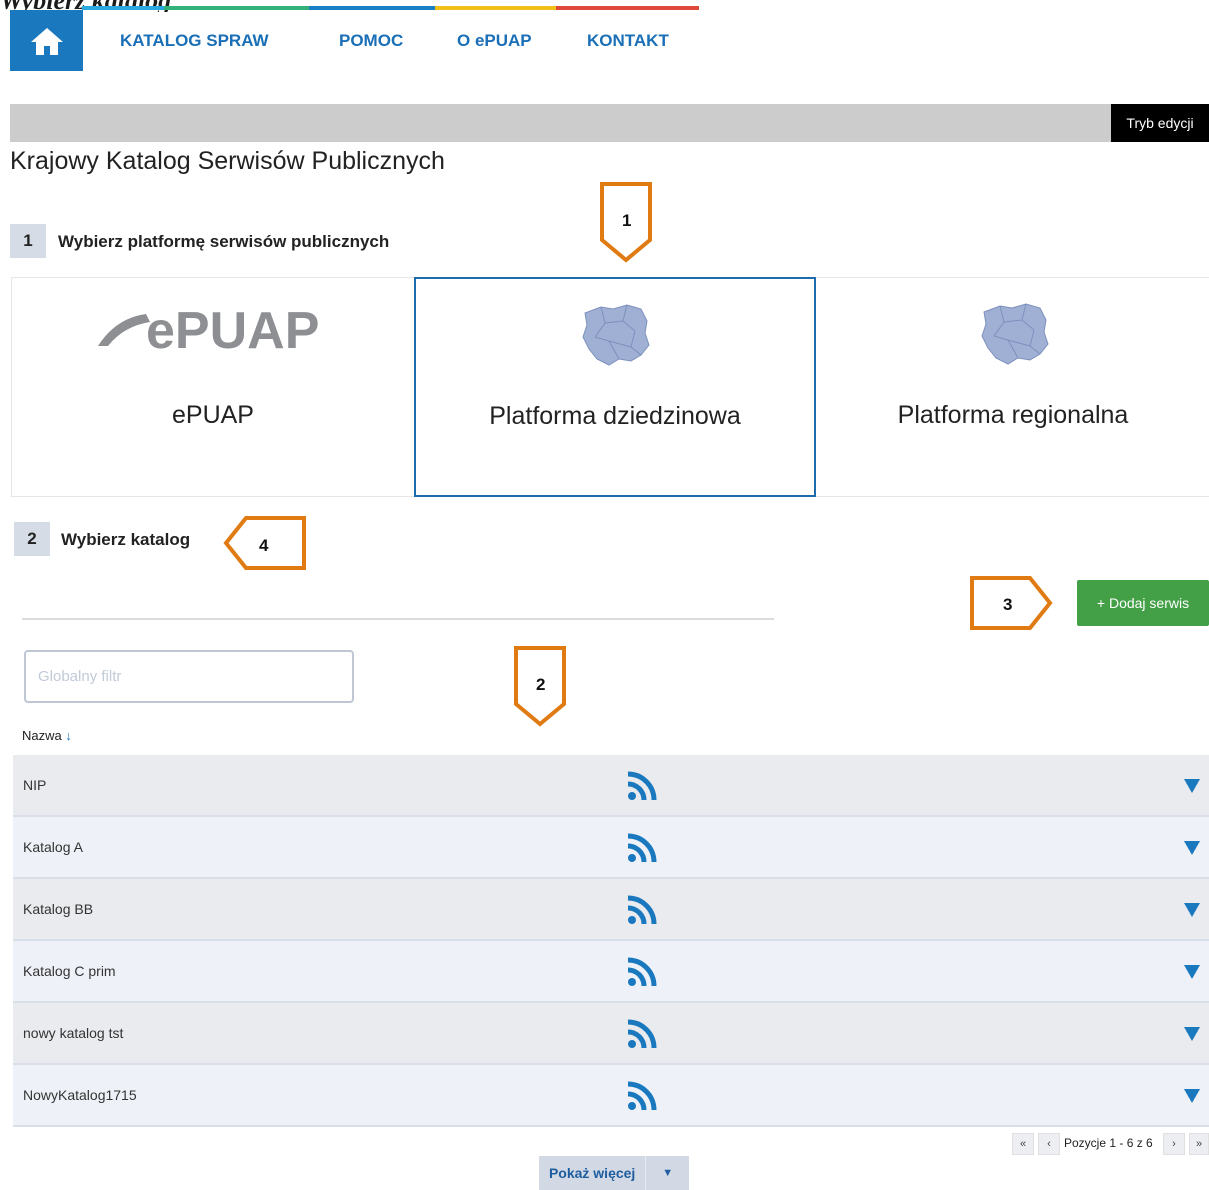 This screenshot has height=1190, width=1209. I want to click on platform-label: ePUAP, so click(213, 415).